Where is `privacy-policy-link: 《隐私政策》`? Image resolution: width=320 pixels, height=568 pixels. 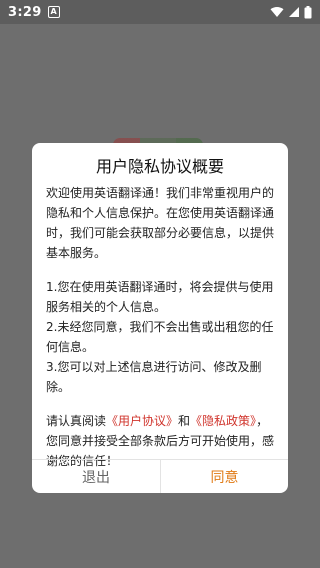 privacy-policy-link: 《隐私政策》 is located at coordinates (223, 421).